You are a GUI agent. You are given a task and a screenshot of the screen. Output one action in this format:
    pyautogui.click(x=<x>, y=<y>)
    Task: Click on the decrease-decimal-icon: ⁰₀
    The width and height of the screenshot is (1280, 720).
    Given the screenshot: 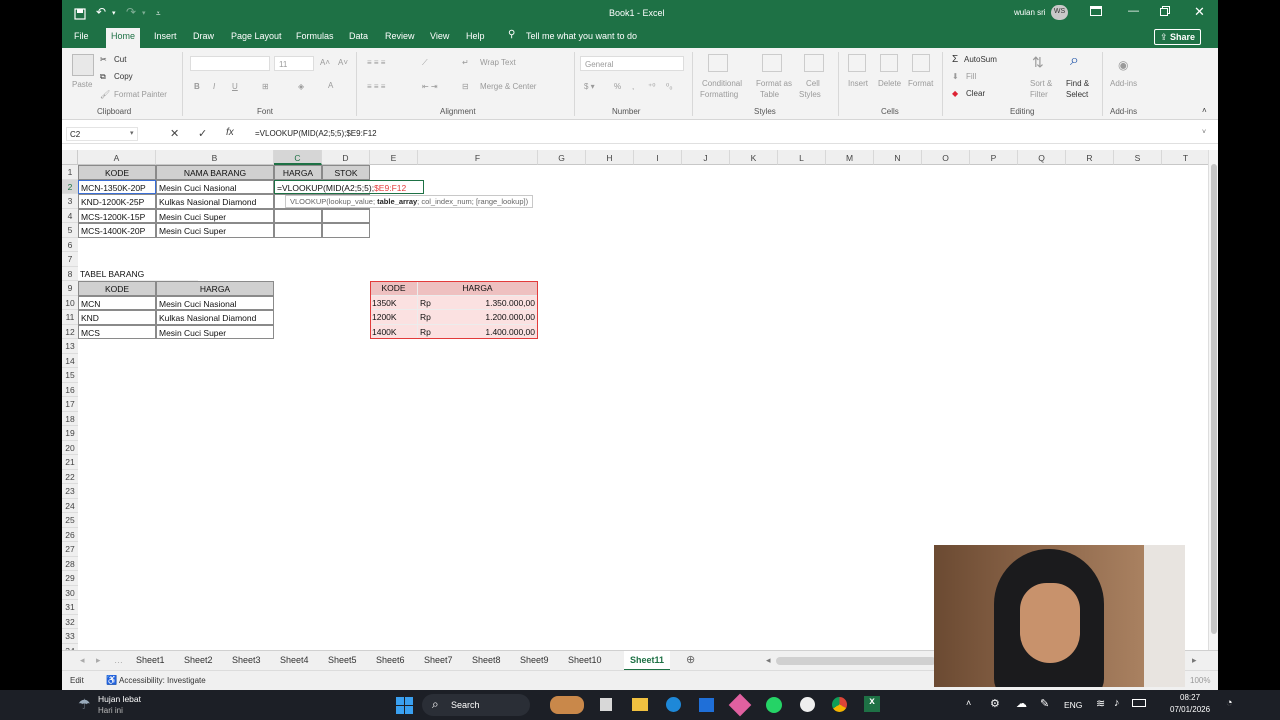 What is the action you would take?
    pyautogui.click(x=669, y=86)
    